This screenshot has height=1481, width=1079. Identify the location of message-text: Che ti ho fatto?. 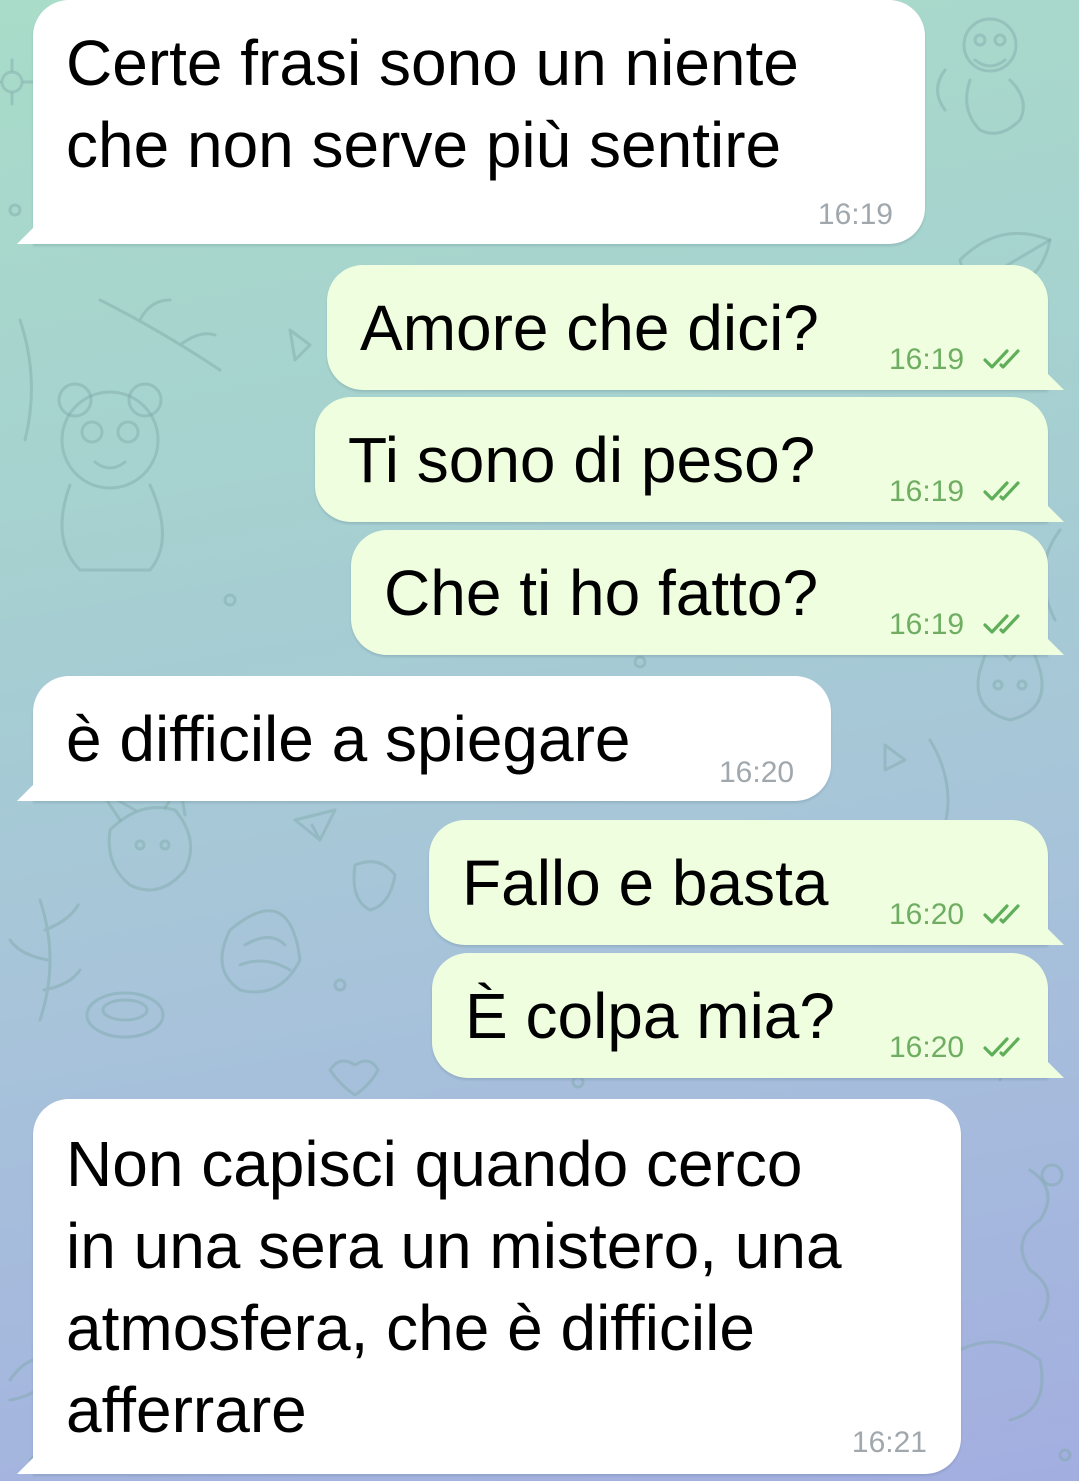
(601, 593).